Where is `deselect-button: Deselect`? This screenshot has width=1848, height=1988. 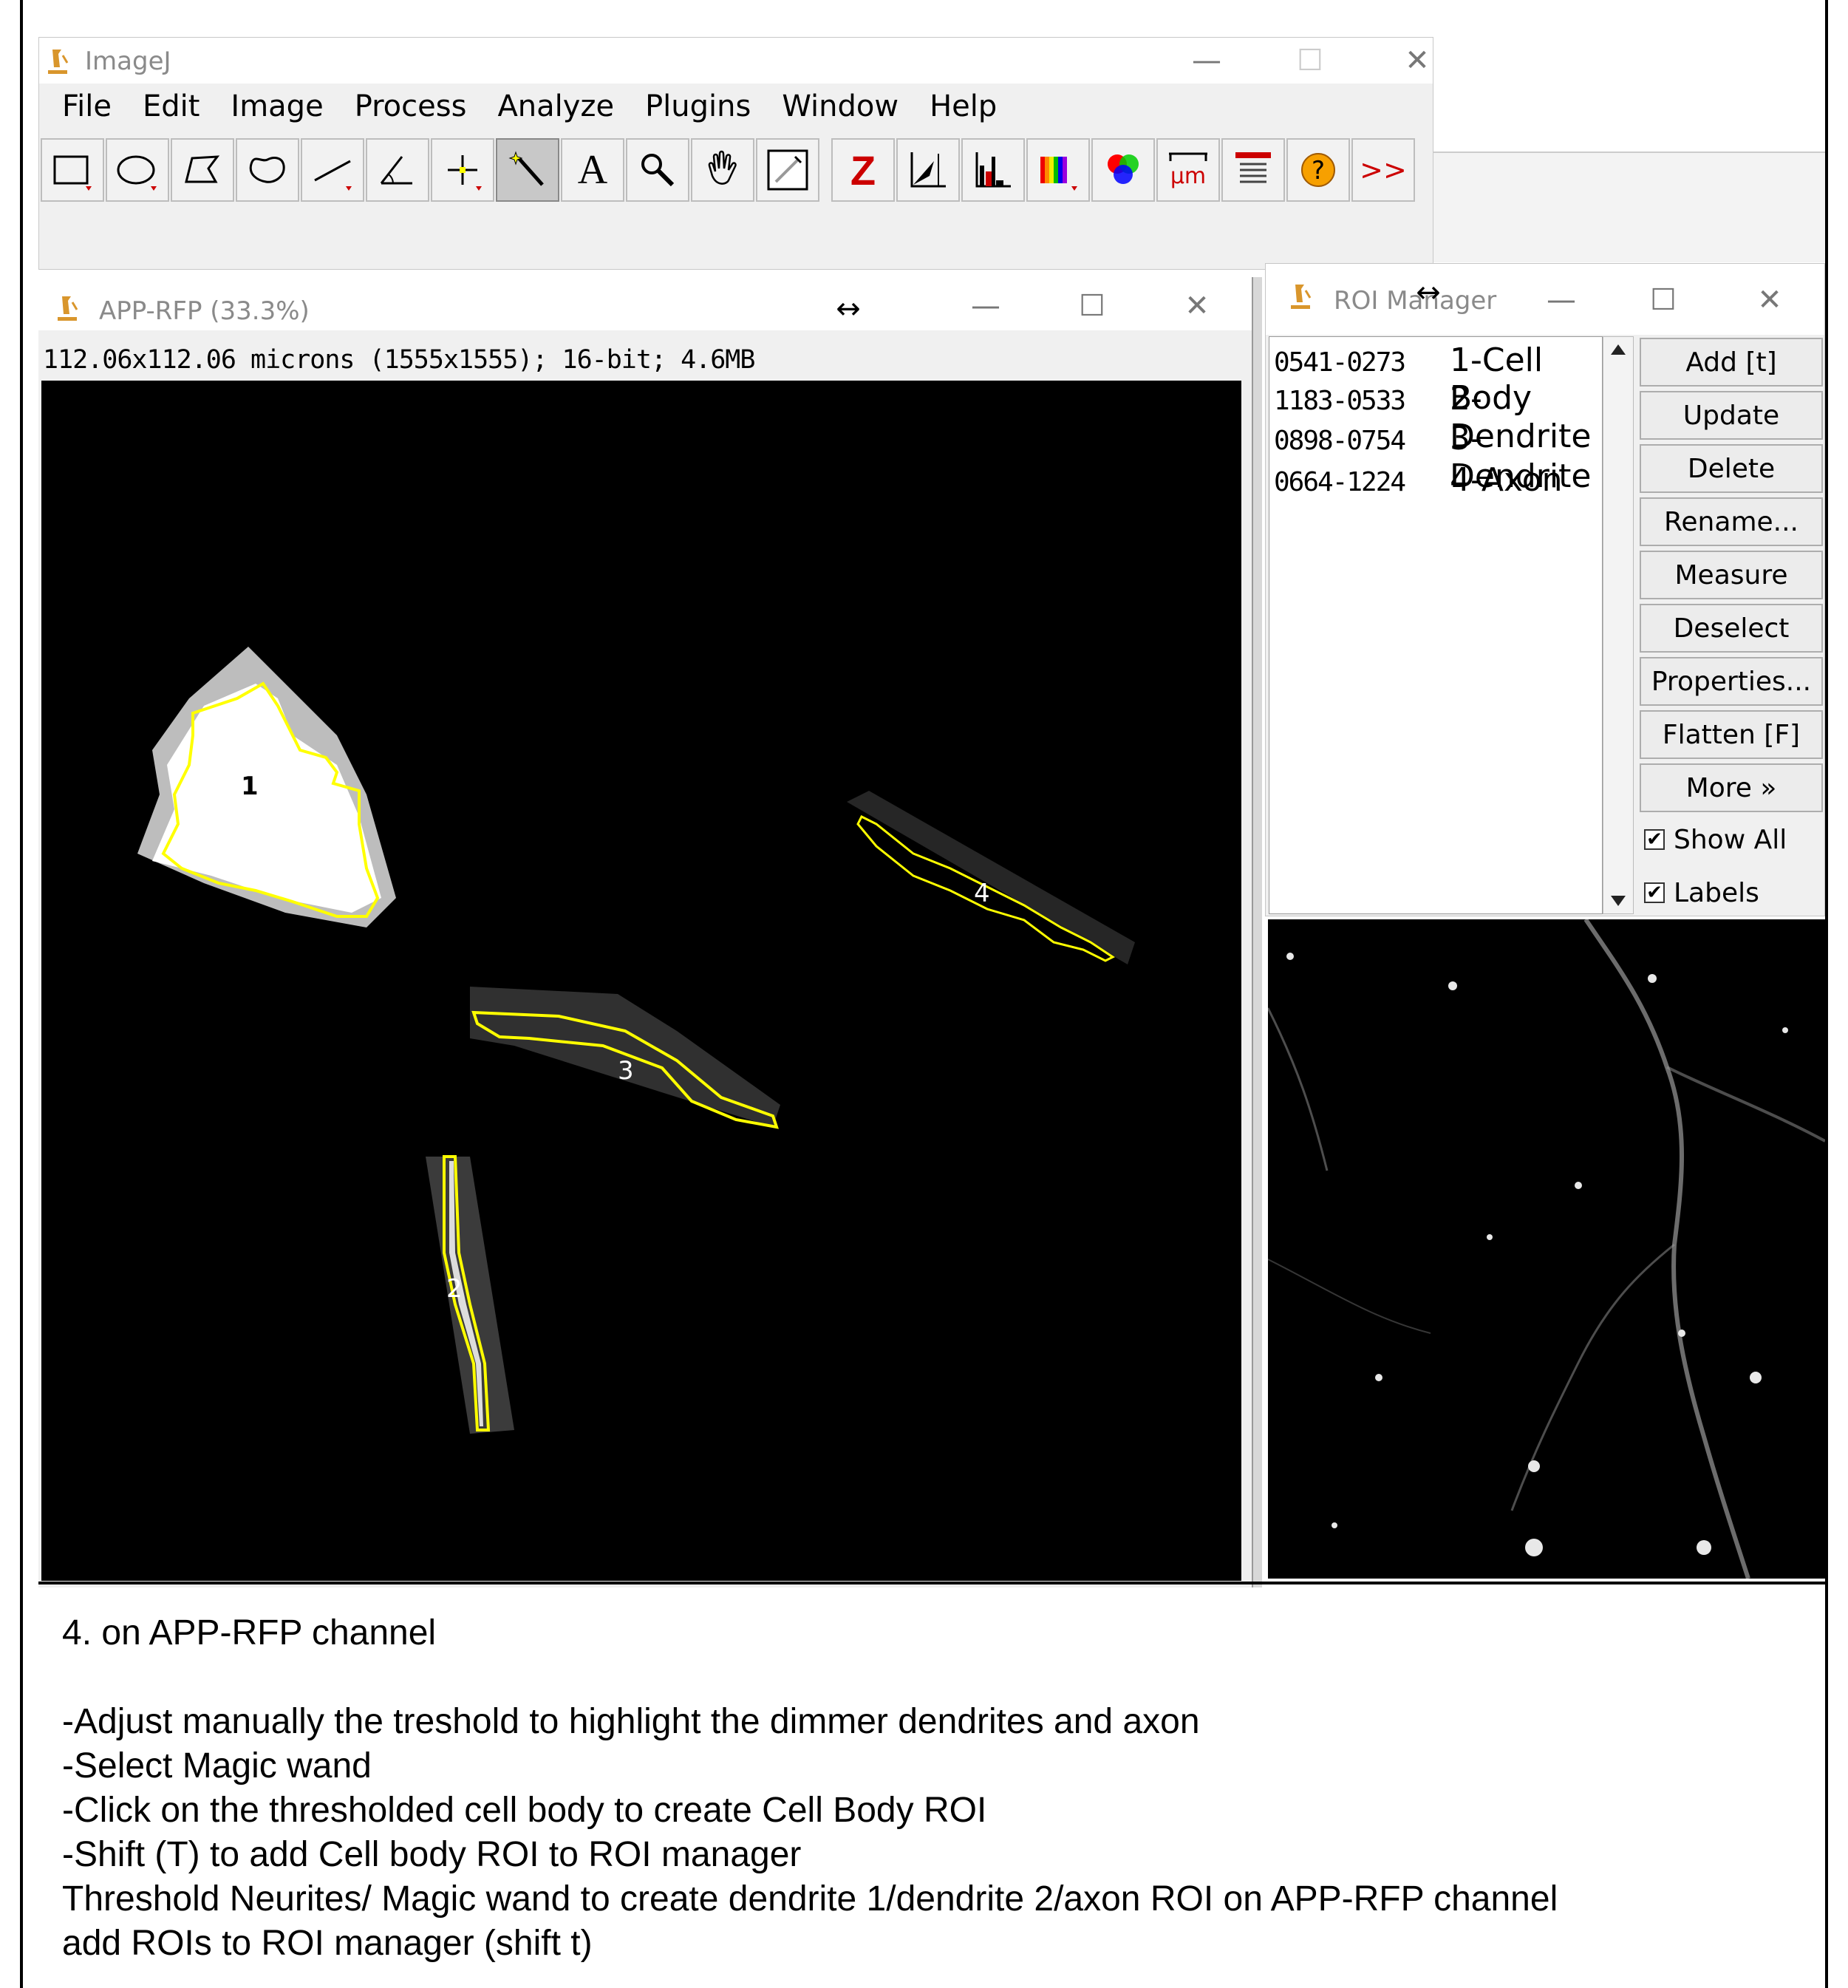 deselect-button: Deselect is located at coordinates (1731, 628).